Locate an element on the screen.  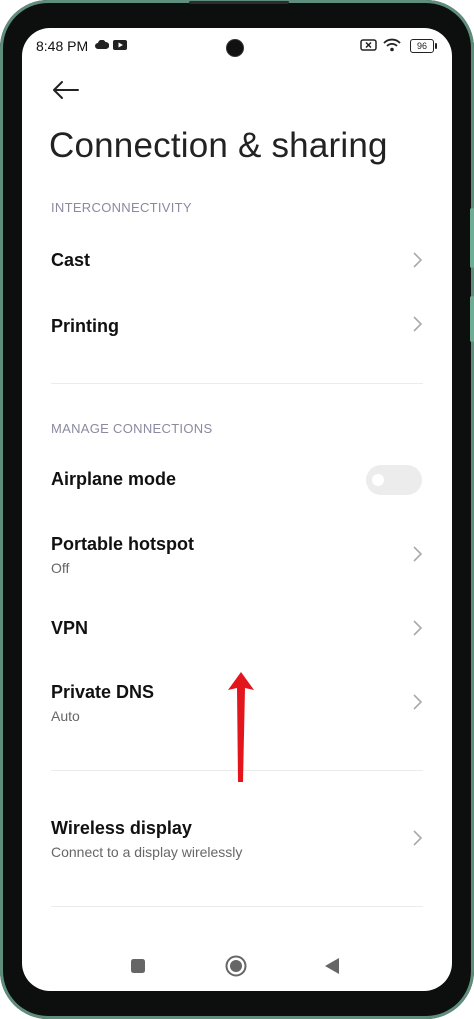
item-title: Cast is located at coordinates (71, 260).